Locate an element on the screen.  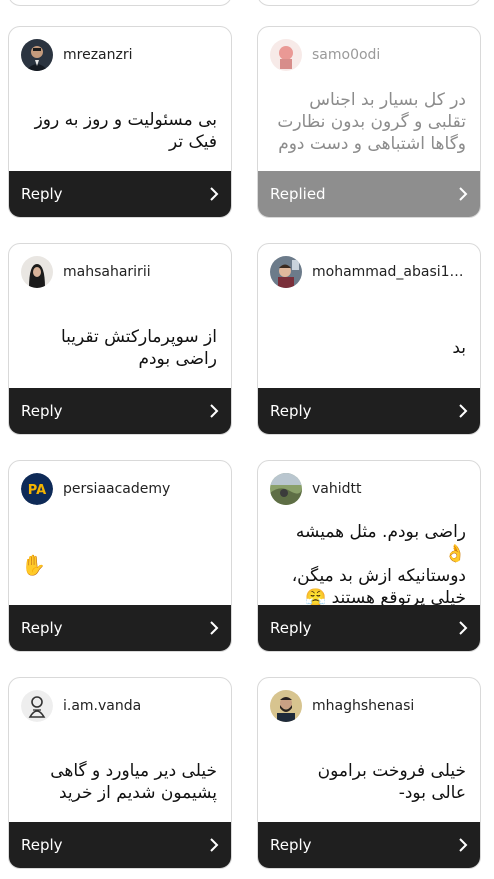
comment-card: PA persiaacademy ✋ Reply is located at coordinates (120, 556).